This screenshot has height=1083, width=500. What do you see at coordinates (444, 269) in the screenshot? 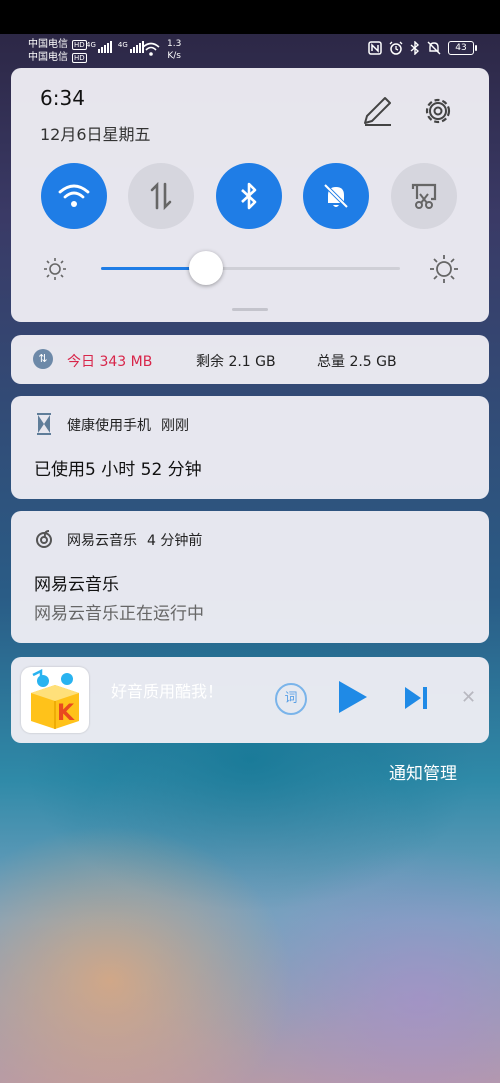
I see `brightness-high-icon` at bounding box center [444, 269].